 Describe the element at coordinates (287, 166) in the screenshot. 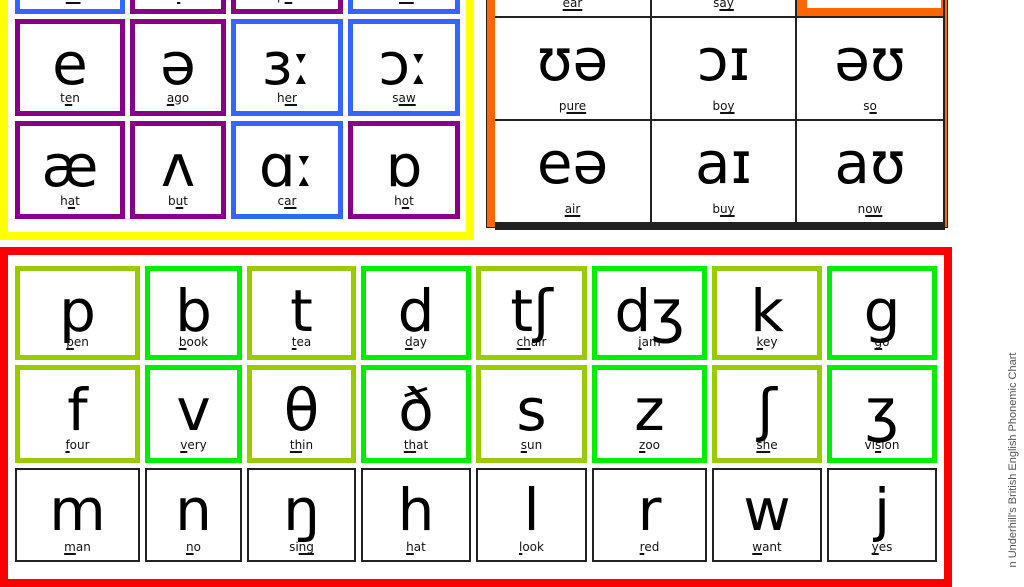

I see `phoneme-symbol: ɑː` at that location.